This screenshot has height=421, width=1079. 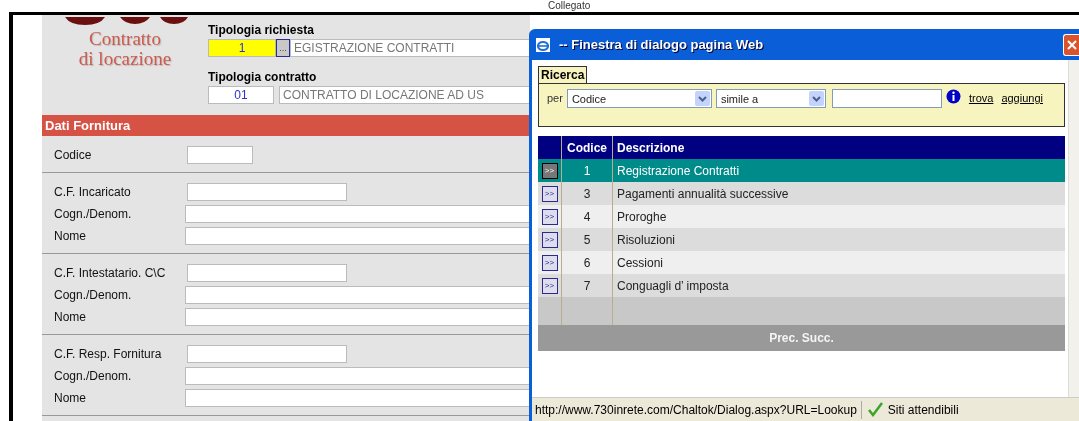 What do you see at coordinates (639, 98) in the screenshot?
I see `field-dropdown: Codice` at bounding box center [639, 98].